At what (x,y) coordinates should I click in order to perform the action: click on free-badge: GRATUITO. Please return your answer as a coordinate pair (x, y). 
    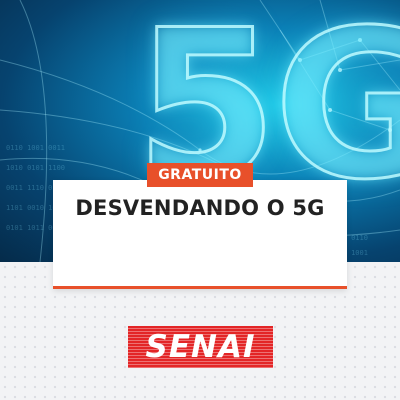
    Looking at the image, I should click on (200, 175).